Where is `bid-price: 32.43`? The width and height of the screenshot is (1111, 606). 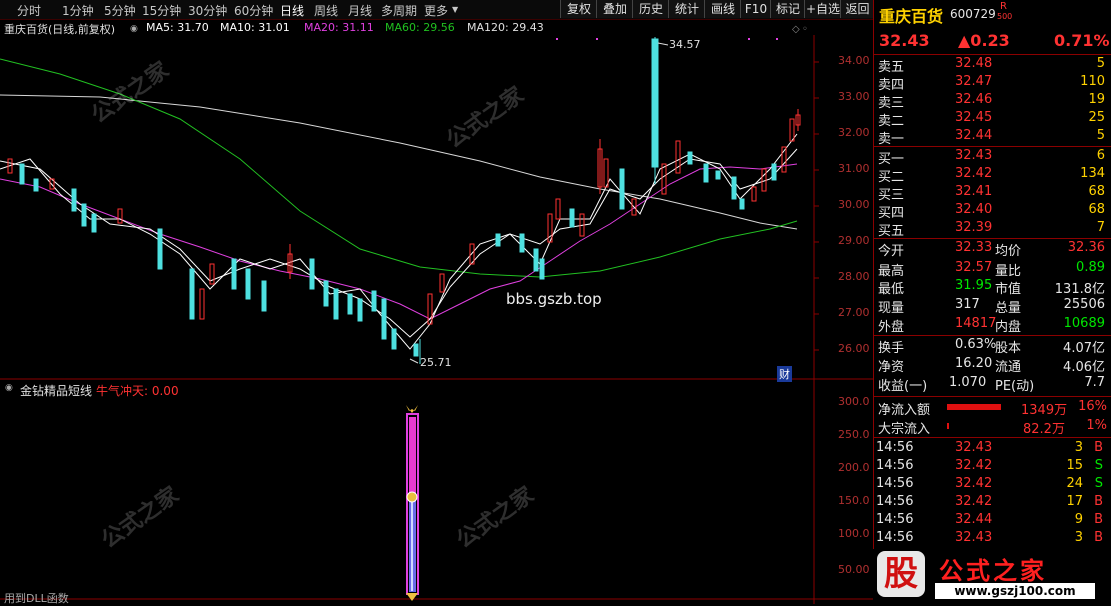
bid-price: 32.43 is located at coordinates (974, 155).